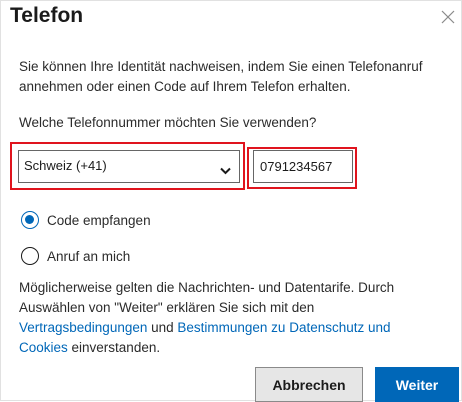 This screenshot has height=402, width=462. Describe the element at coordinates (309, 384) in the screenshot. I see `cancel-button: Abbrechen` at that location.